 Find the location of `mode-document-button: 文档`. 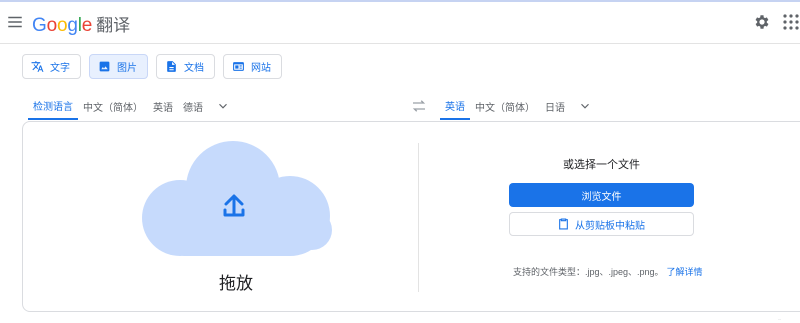

mode-document-button: 文档 is located at coordinates (185, 66).